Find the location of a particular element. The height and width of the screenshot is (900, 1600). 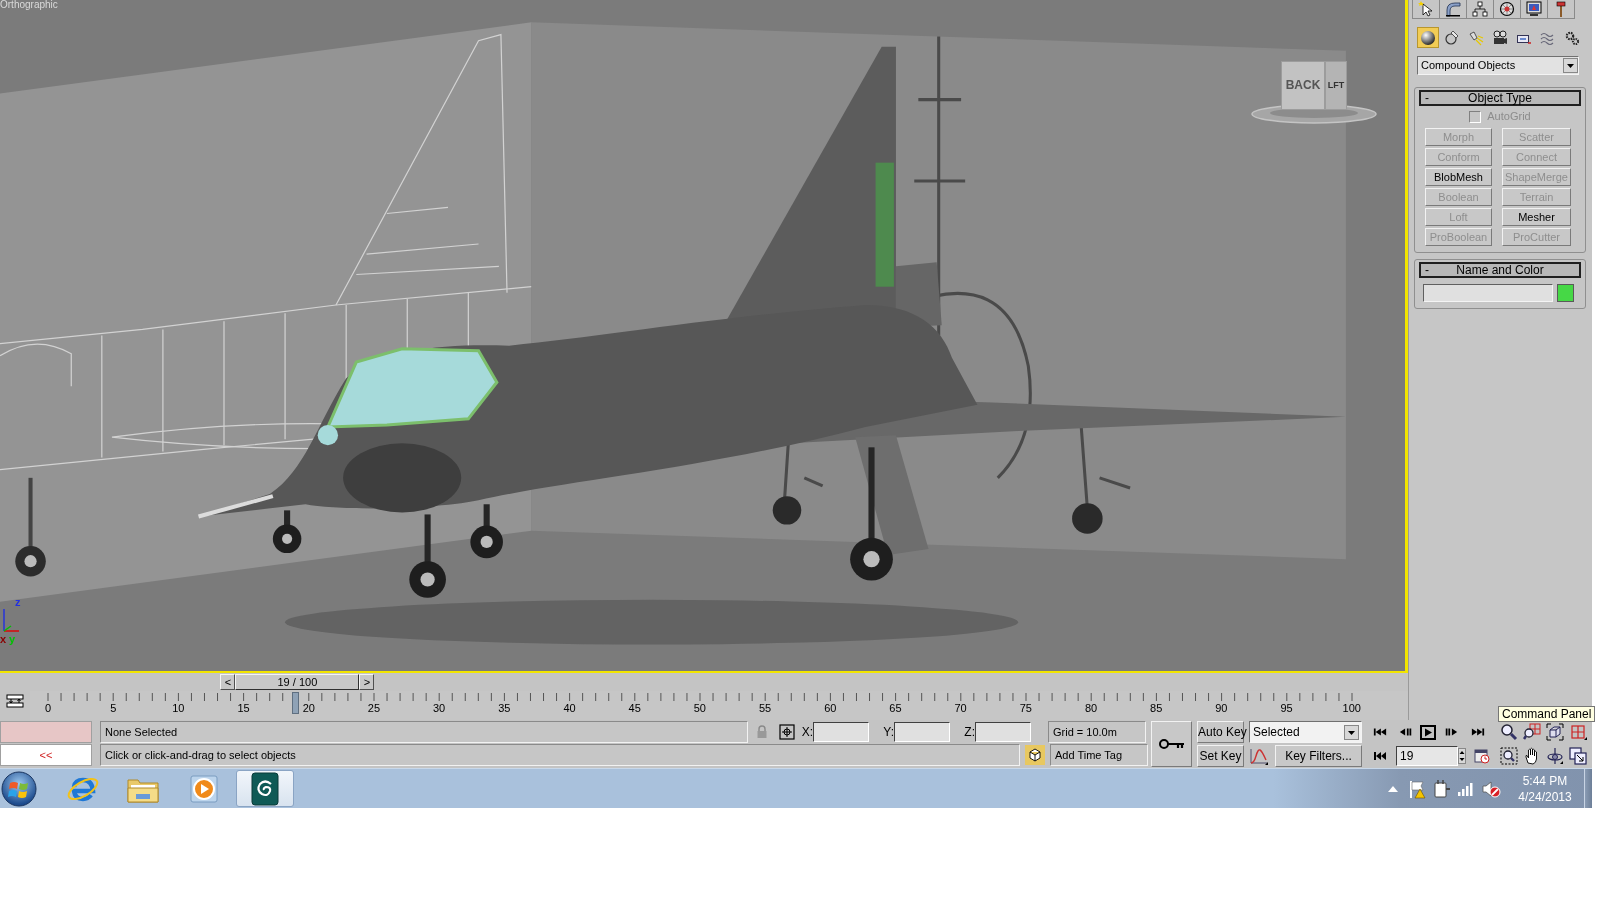

command-panel-tooltip: Command Panel is located at coordinates (1547, 714).